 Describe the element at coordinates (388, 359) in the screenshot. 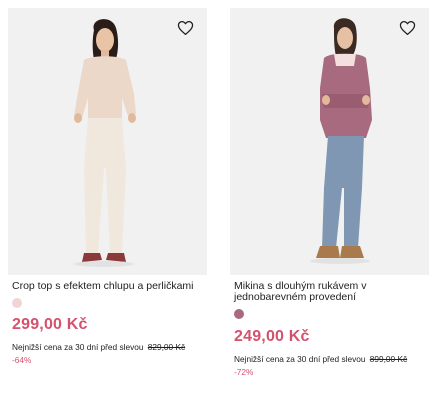

I see `old-price: 899,00 Kč` at that location.